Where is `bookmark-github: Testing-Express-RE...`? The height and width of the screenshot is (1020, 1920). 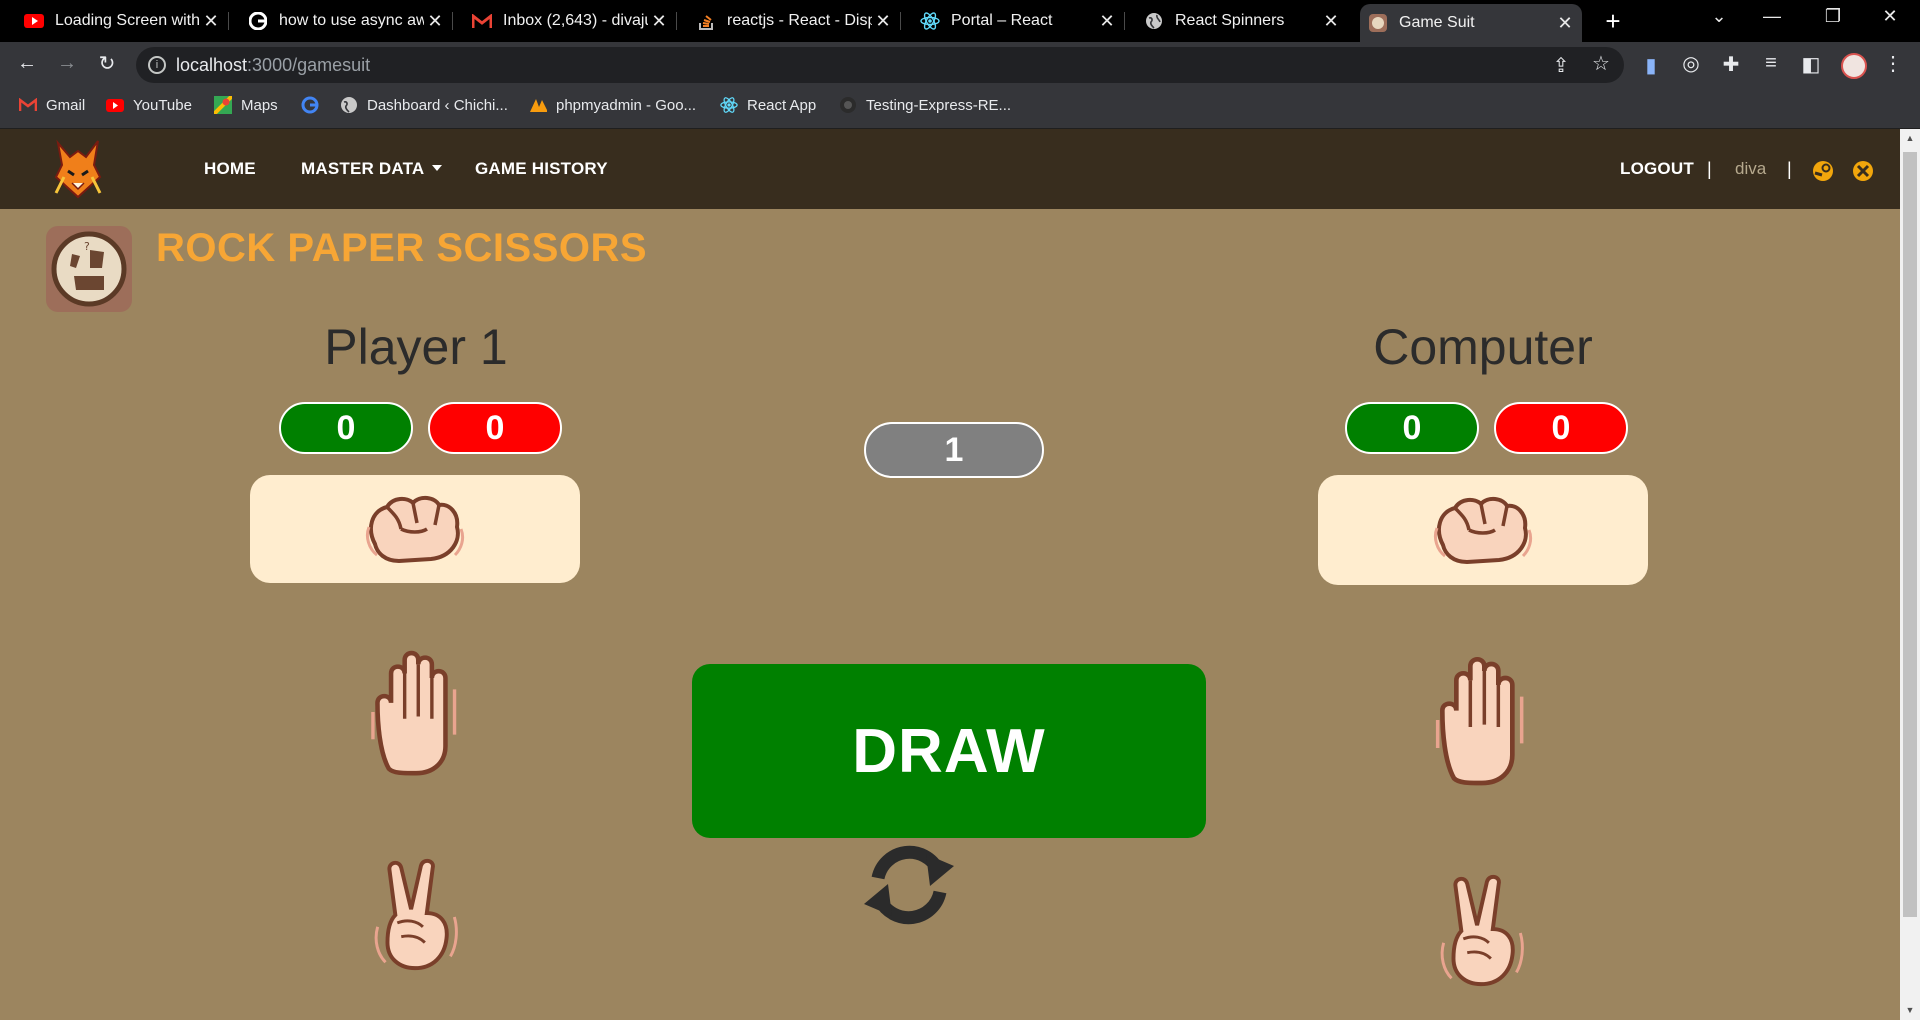
bookmark-github: Testing-Express-RE... is located at coordinates (925, 105).